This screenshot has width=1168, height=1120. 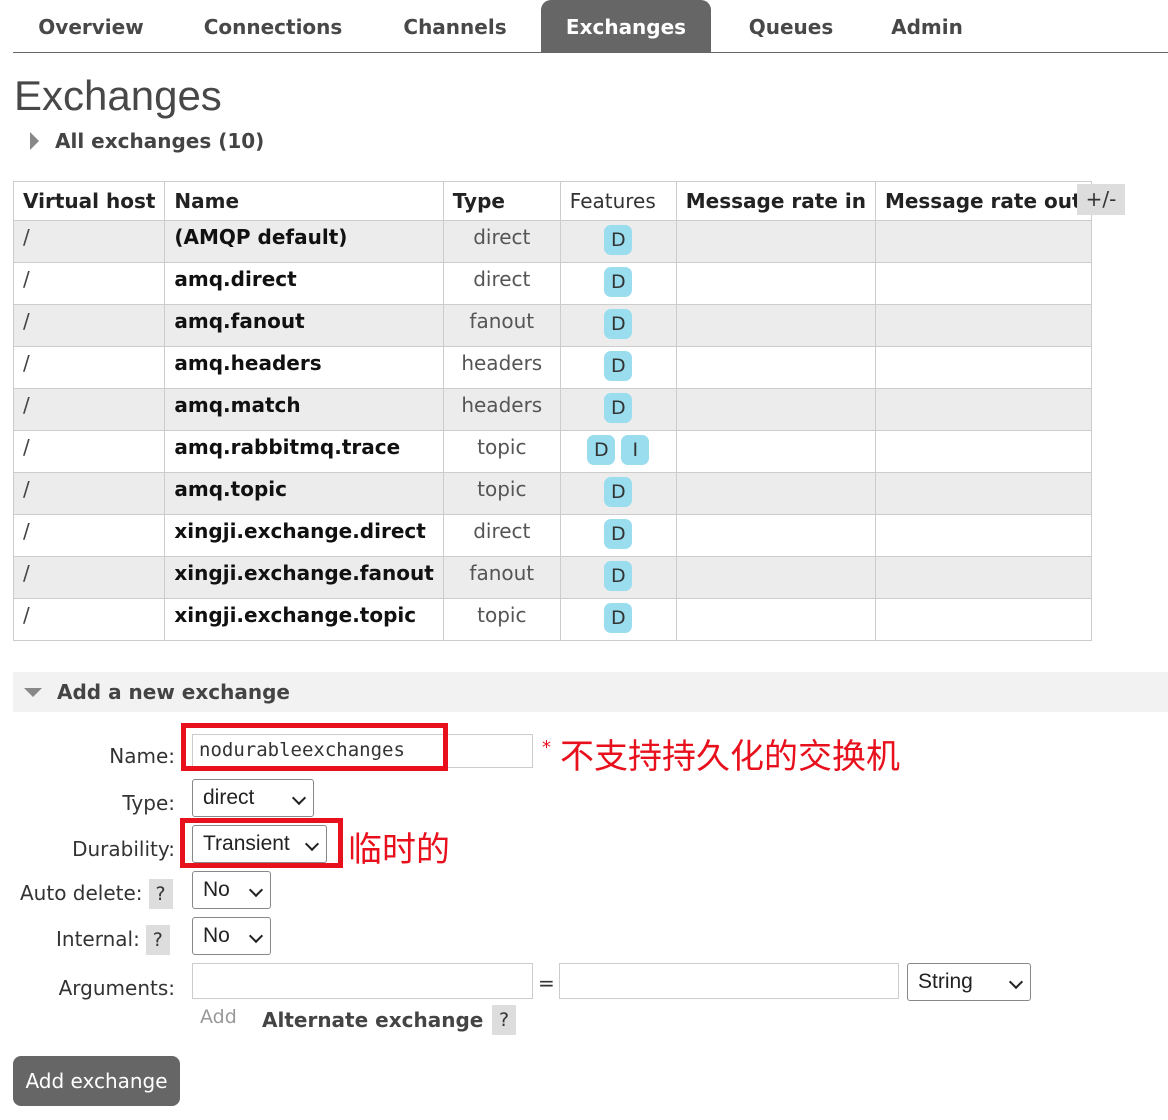 What do you see at coordinates (626, 26) in the screenshot?
I see `tab-exchanges: Exchanges` at bounding box center [626, 26].